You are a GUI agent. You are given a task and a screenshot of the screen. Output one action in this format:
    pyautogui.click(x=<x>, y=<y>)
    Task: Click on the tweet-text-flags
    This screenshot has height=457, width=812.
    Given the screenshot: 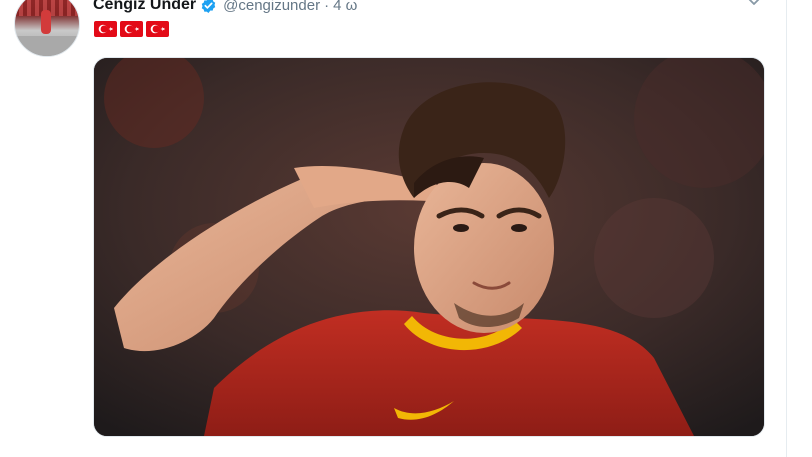 What is the action you would take?
    pyautogui.click(x=131, y=29)
    